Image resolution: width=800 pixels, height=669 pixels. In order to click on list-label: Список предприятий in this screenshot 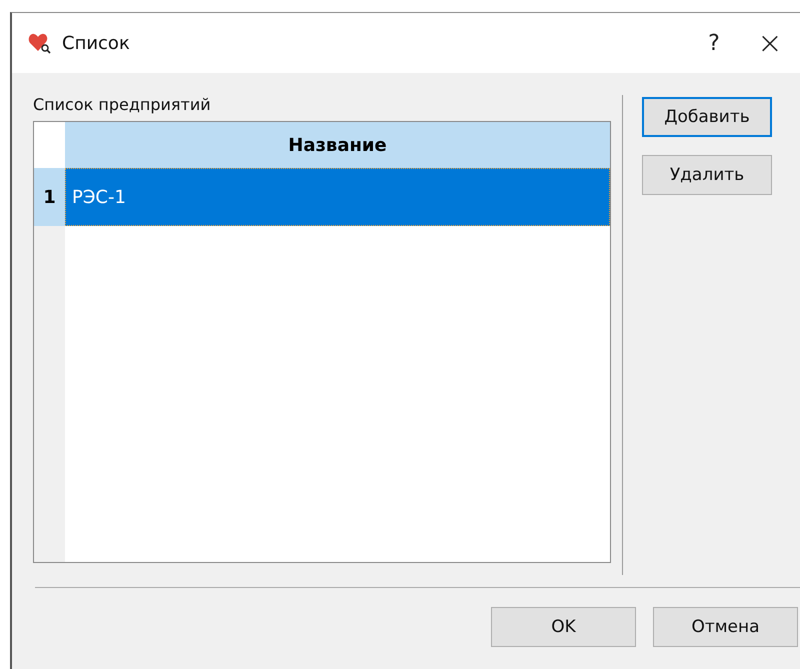, I will do `click(122, 105)`.